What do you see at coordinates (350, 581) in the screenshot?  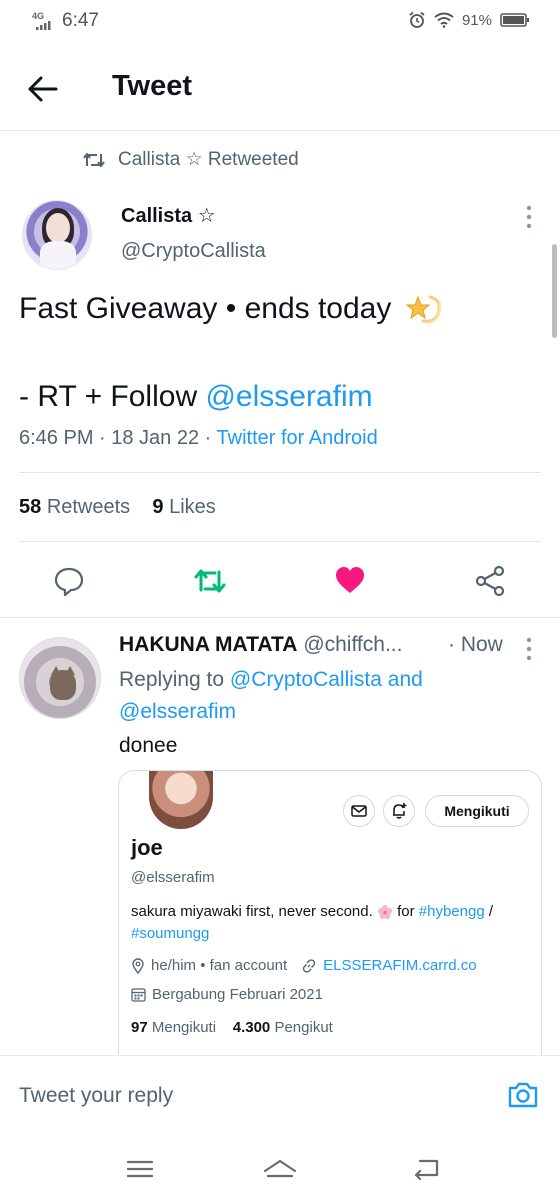 I see `like-heart-icon` at bounding box center [350, 581].